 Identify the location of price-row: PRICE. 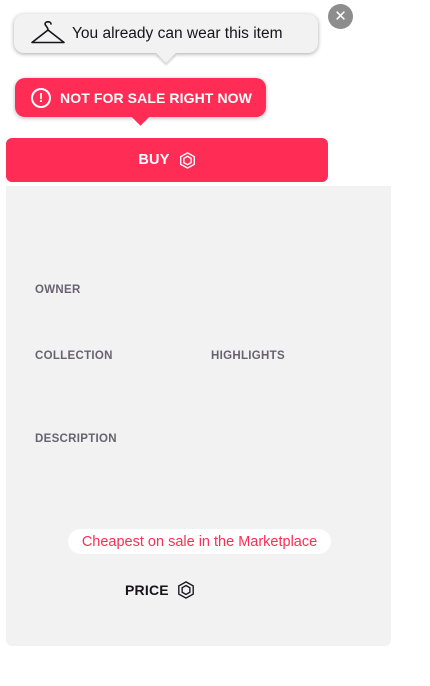
(160, 590).